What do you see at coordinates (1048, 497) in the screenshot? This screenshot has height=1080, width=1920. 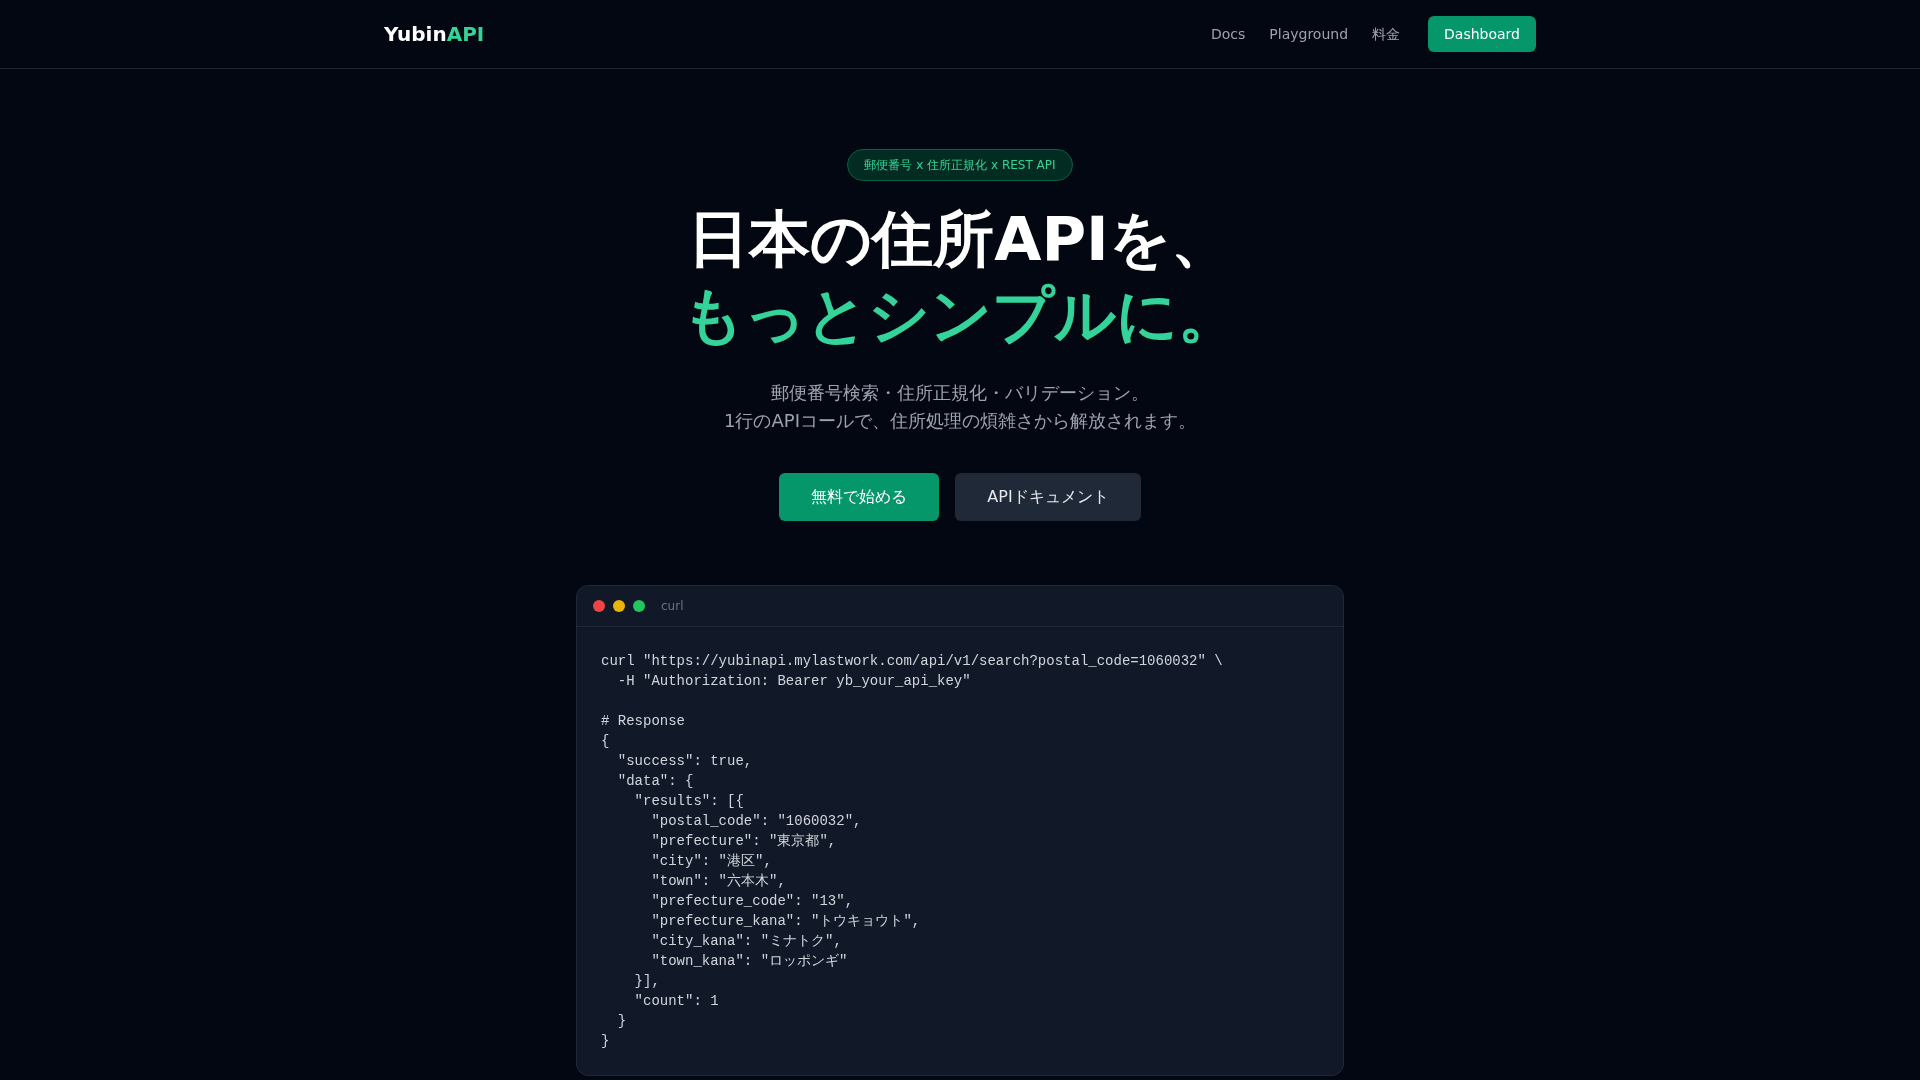 I see `api-docs-button: APIドキュメント` at bounding box center [1048, 497].